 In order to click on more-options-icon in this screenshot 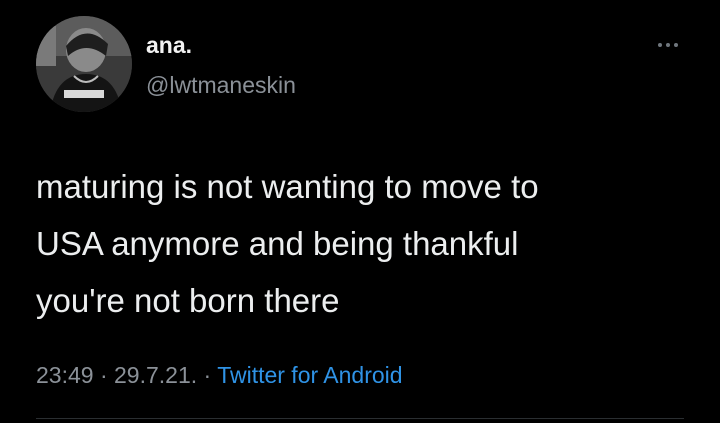, I will do `click(668, 45)`.